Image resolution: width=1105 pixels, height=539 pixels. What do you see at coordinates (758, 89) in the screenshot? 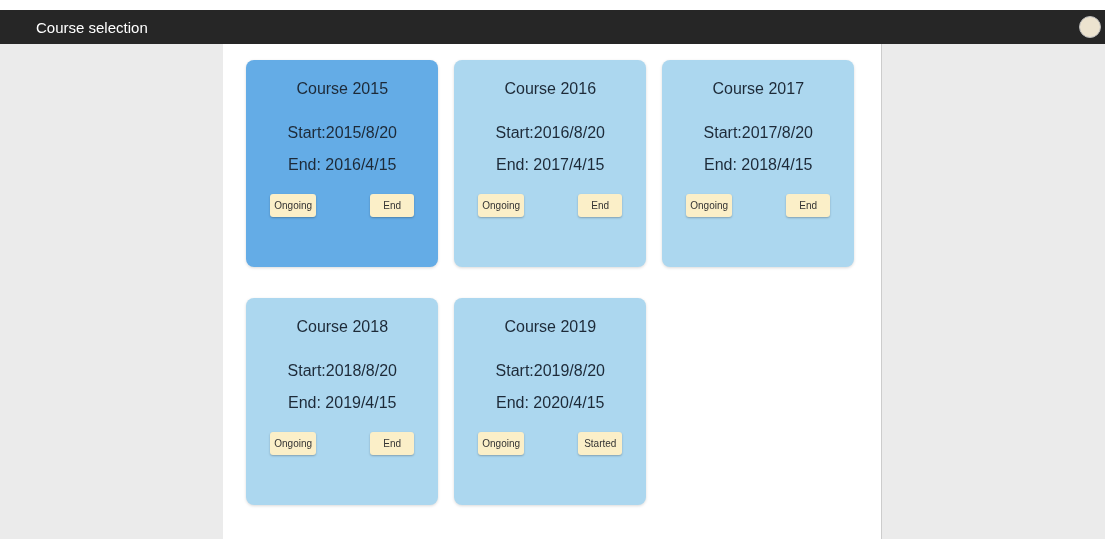
I see `course-title: Course 2017` at bounding box center [758, 89].